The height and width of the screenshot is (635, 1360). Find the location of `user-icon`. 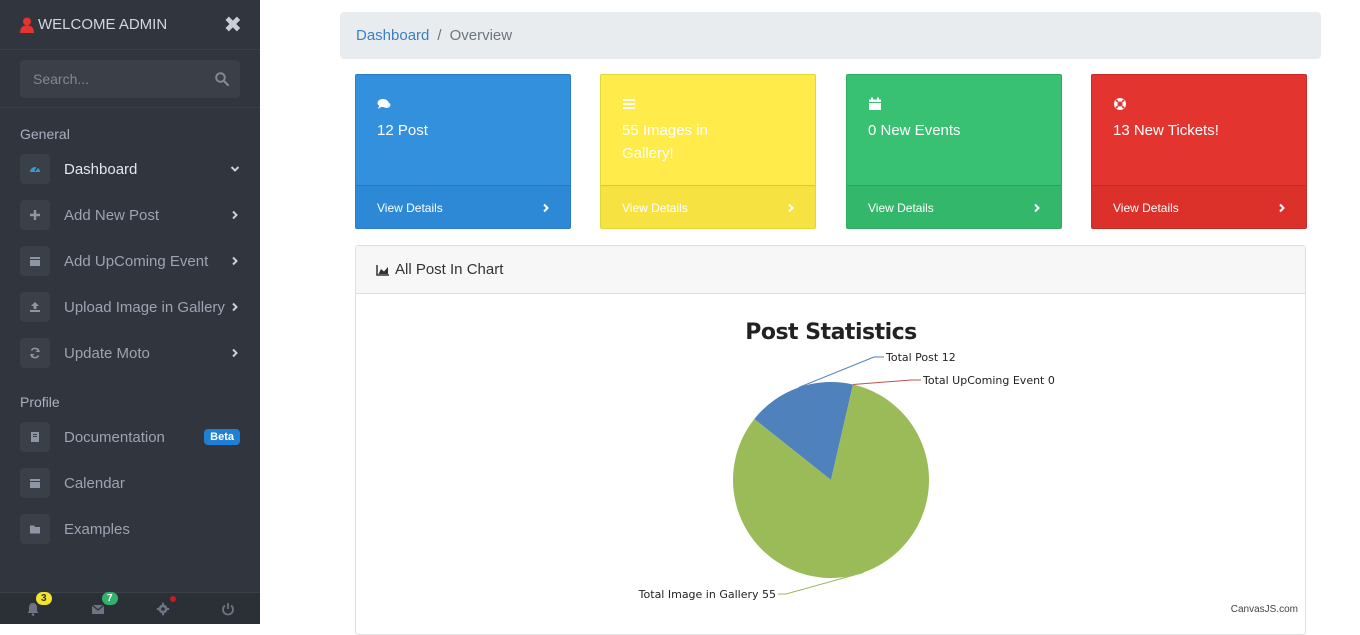

user-icon is located at coordinates (27, 25).